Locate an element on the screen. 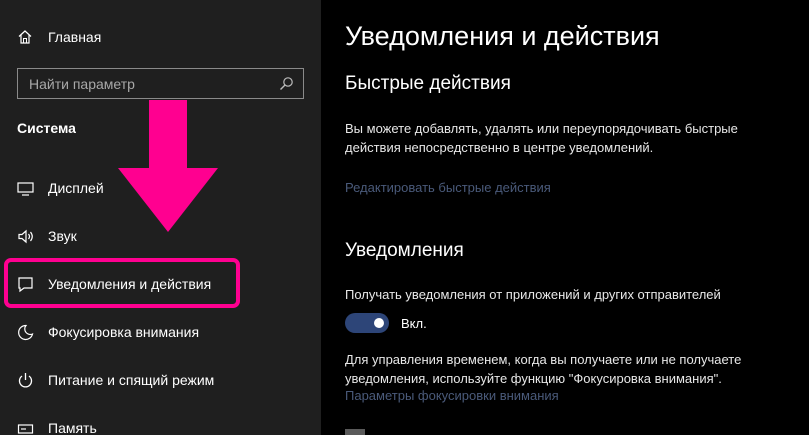 Image resolution: width=809 pixels, height=435 pixels. toggle-knob is located at coordinates (379, 323).